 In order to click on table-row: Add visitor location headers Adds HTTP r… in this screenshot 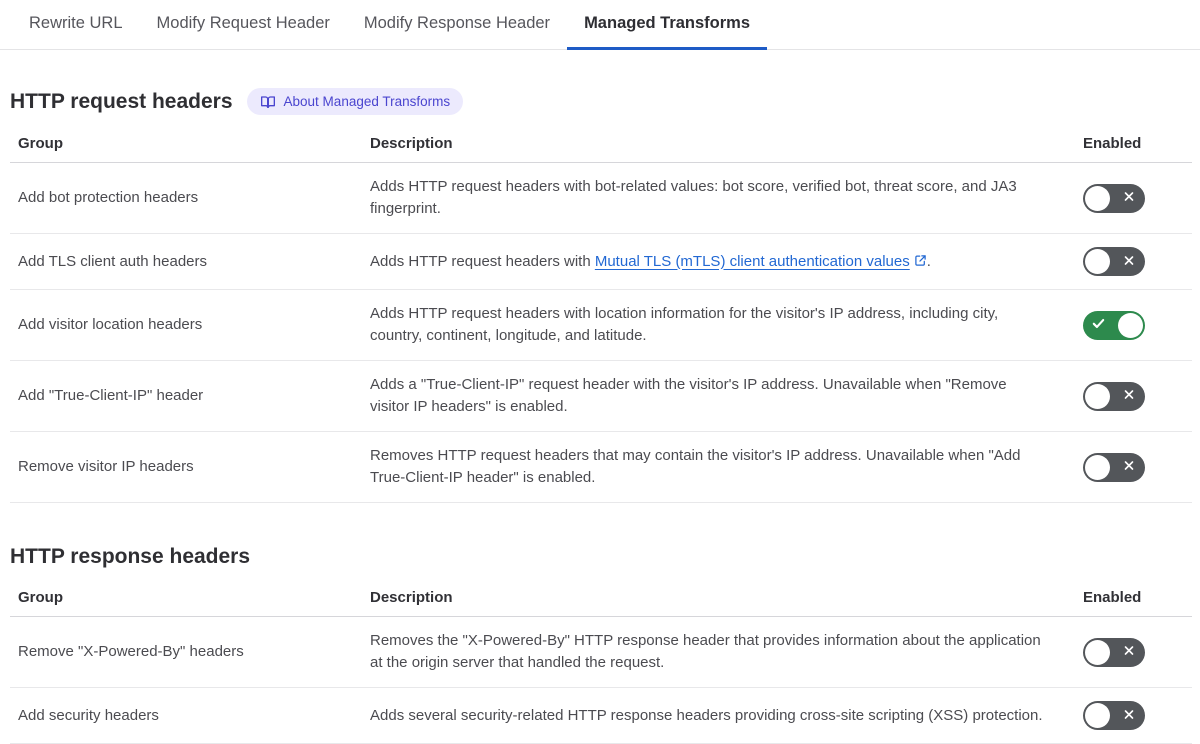, I will do `click(601, 325)`.